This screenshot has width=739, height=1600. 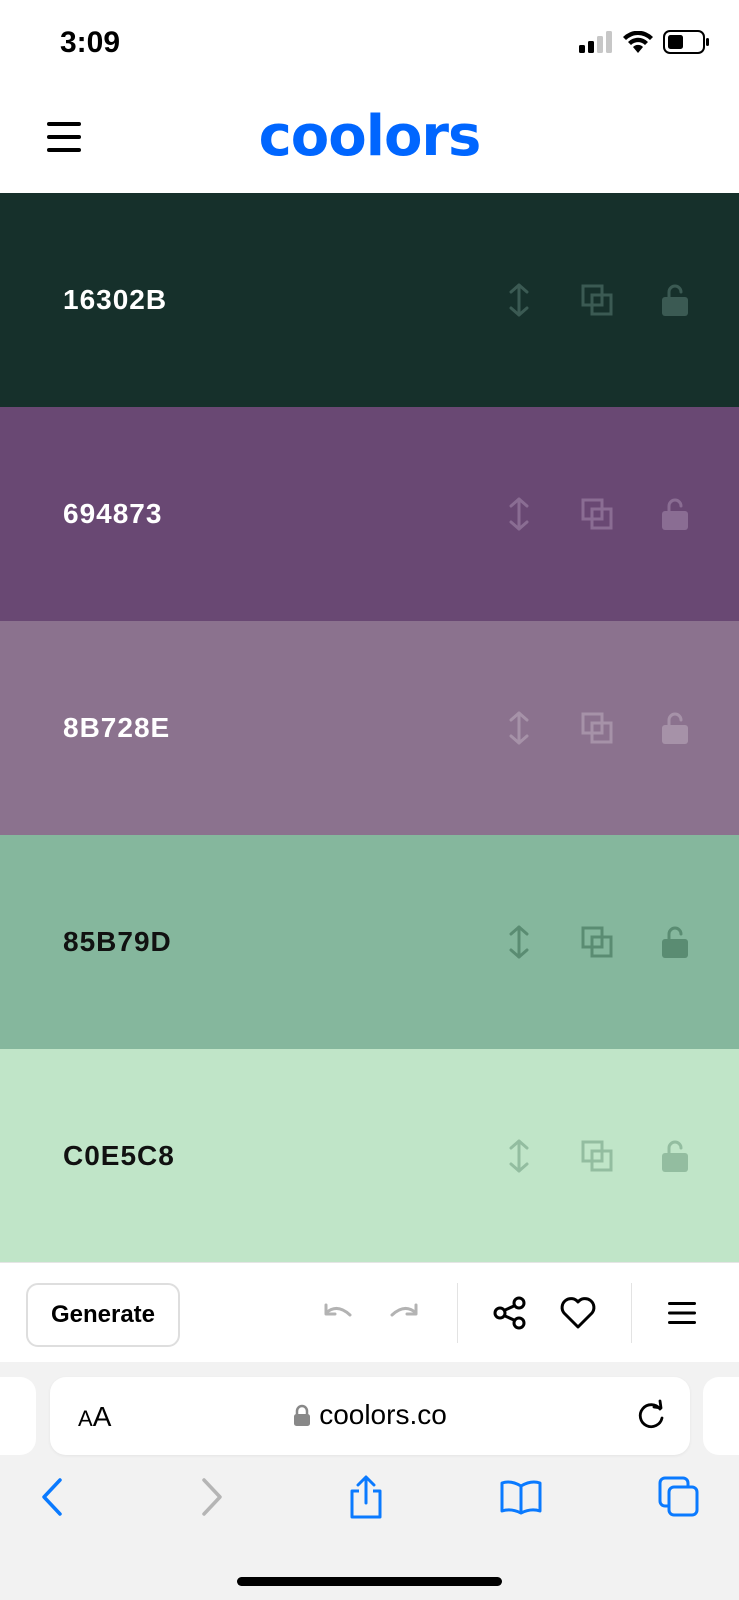 What do you see at coordinates (212, 1497) in the screenshot?
I see `forward-icon` at bounding box center [212, 1497].